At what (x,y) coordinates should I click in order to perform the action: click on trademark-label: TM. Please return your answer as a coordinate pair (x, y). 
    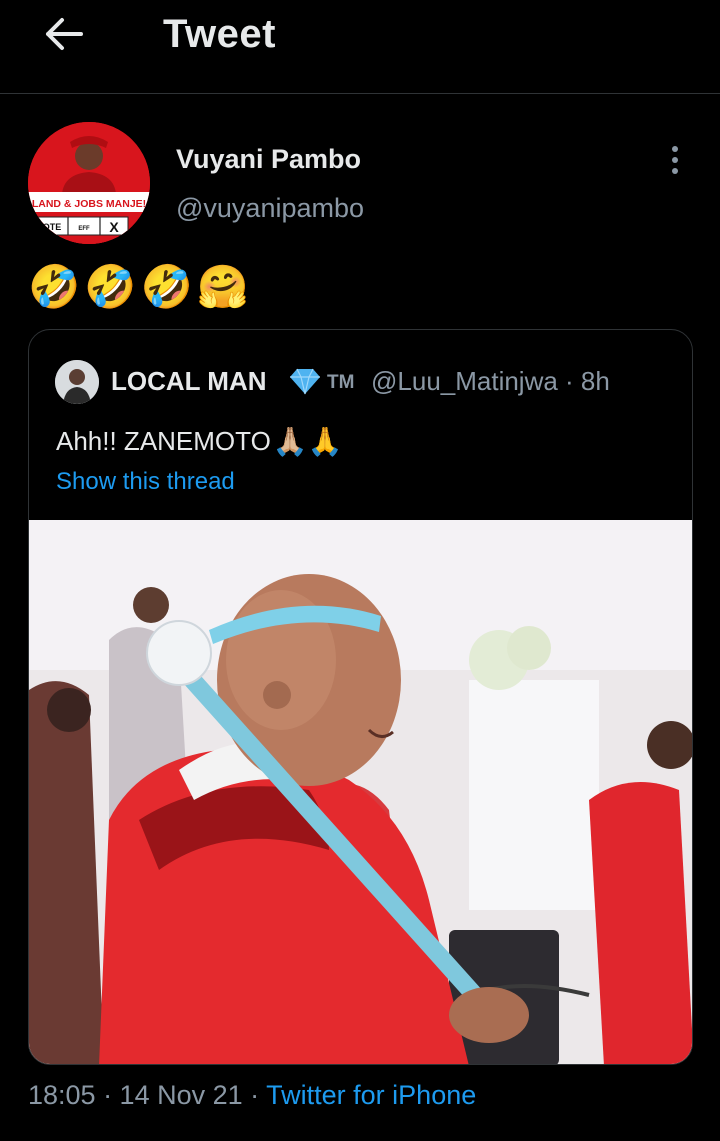
    Looking at the image, I should click on (341, 382).